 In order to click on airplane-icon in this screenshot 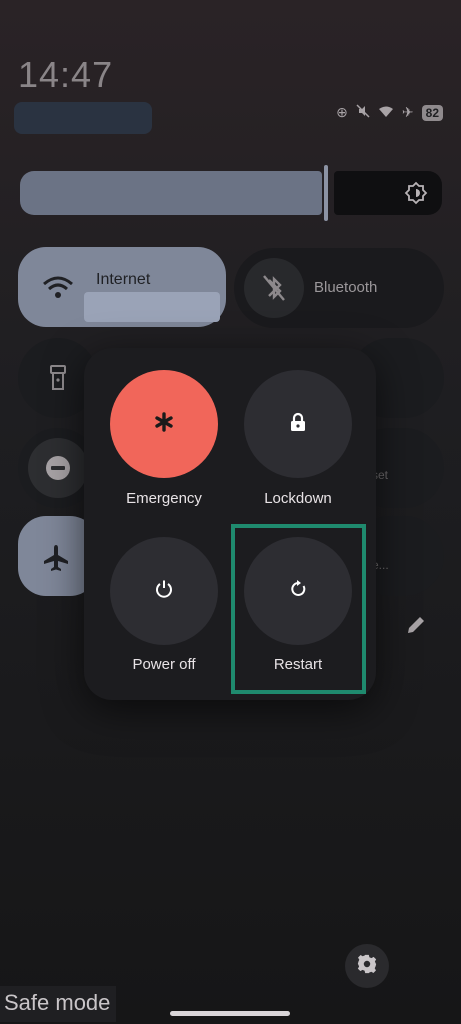, I will do `click(56, 559)`.